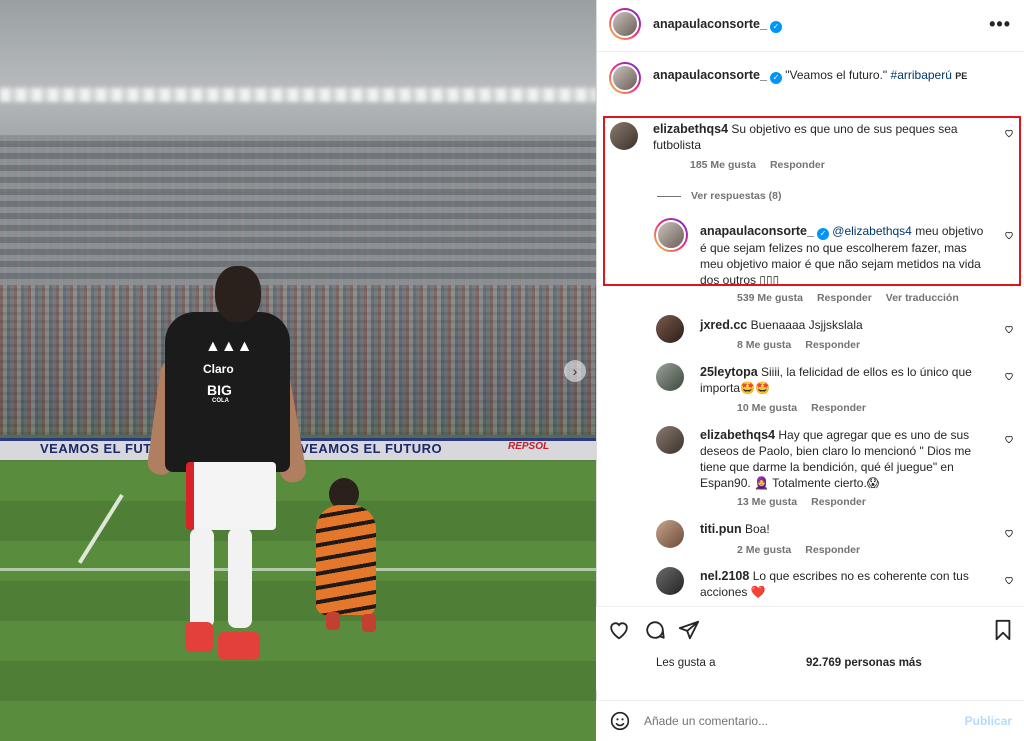 The image size is (1024, 741). What do you see at coordinates (729, 372) in the screenshot?
I see `comment-username: 25leytopa` at bounding box center [729, 372].